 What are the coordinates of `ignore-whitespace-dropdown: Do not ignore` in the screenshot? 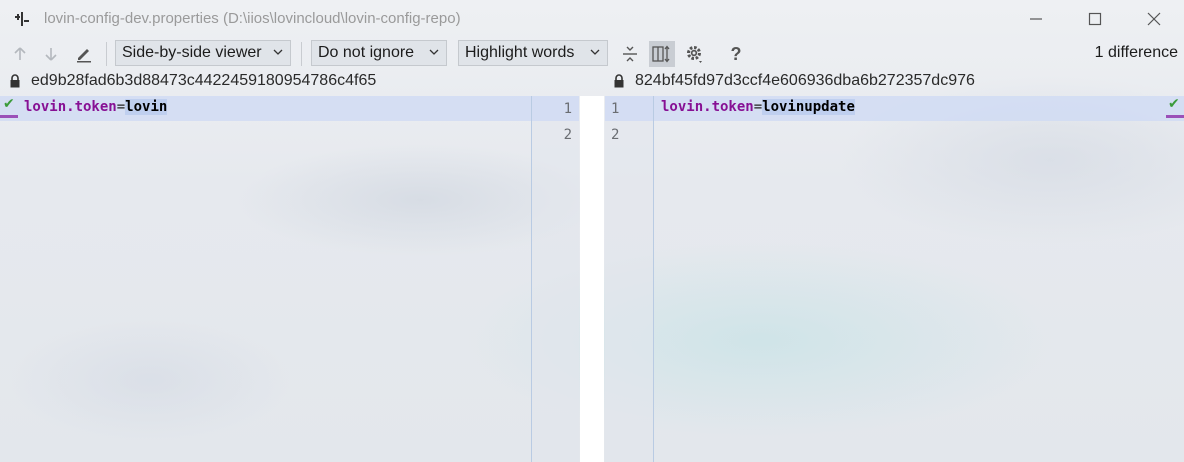 It's located at (379, 53).